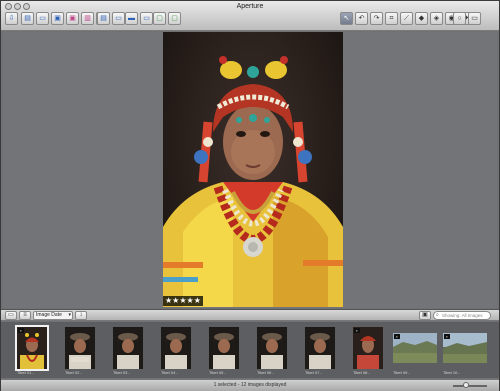  Describe the element at coordinates (57, 18) in the screenshot. I see `new-album-icon: ▣` at that location.